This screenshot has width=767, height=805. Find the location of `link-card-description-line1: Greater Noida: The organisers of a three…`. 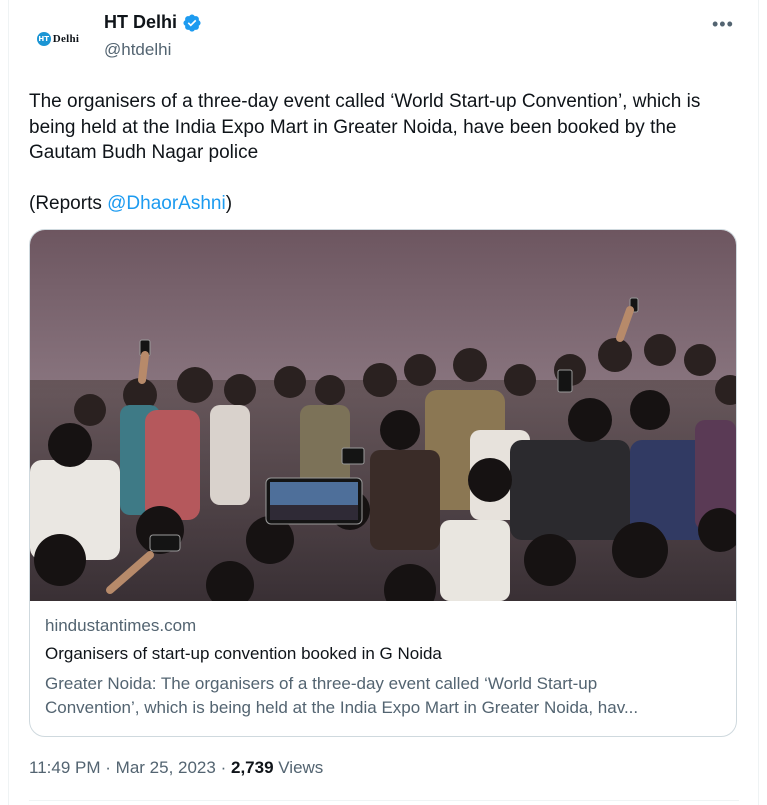

link-card-description-line1: Greater Noida: The organisers of a three… is located at coordinates (321, 683).